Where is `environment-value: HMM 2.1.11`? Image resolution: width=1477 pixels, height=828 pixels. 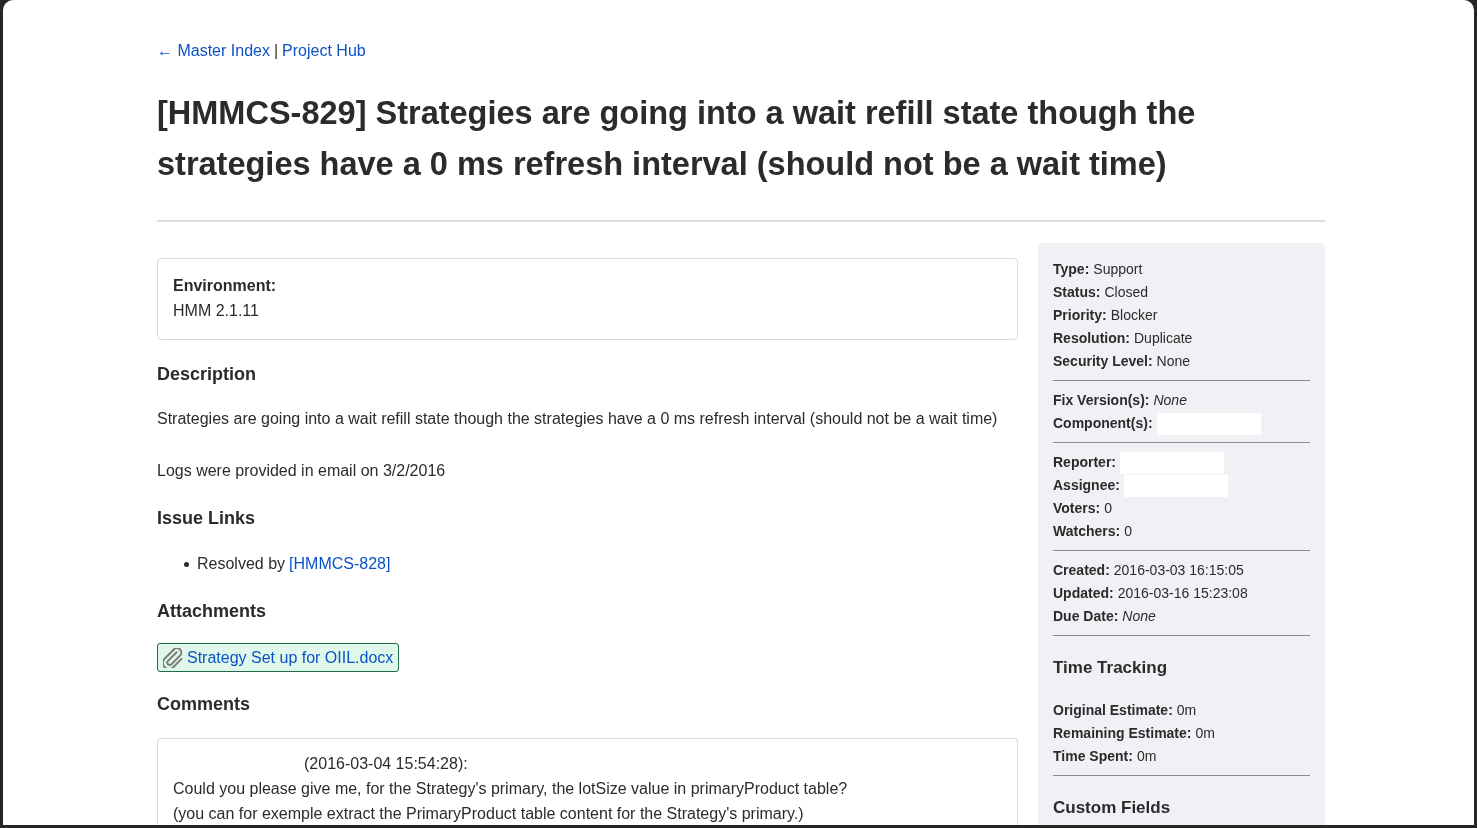 environment-value: HMM 2.1.11 is located at coordinates (216, 311).